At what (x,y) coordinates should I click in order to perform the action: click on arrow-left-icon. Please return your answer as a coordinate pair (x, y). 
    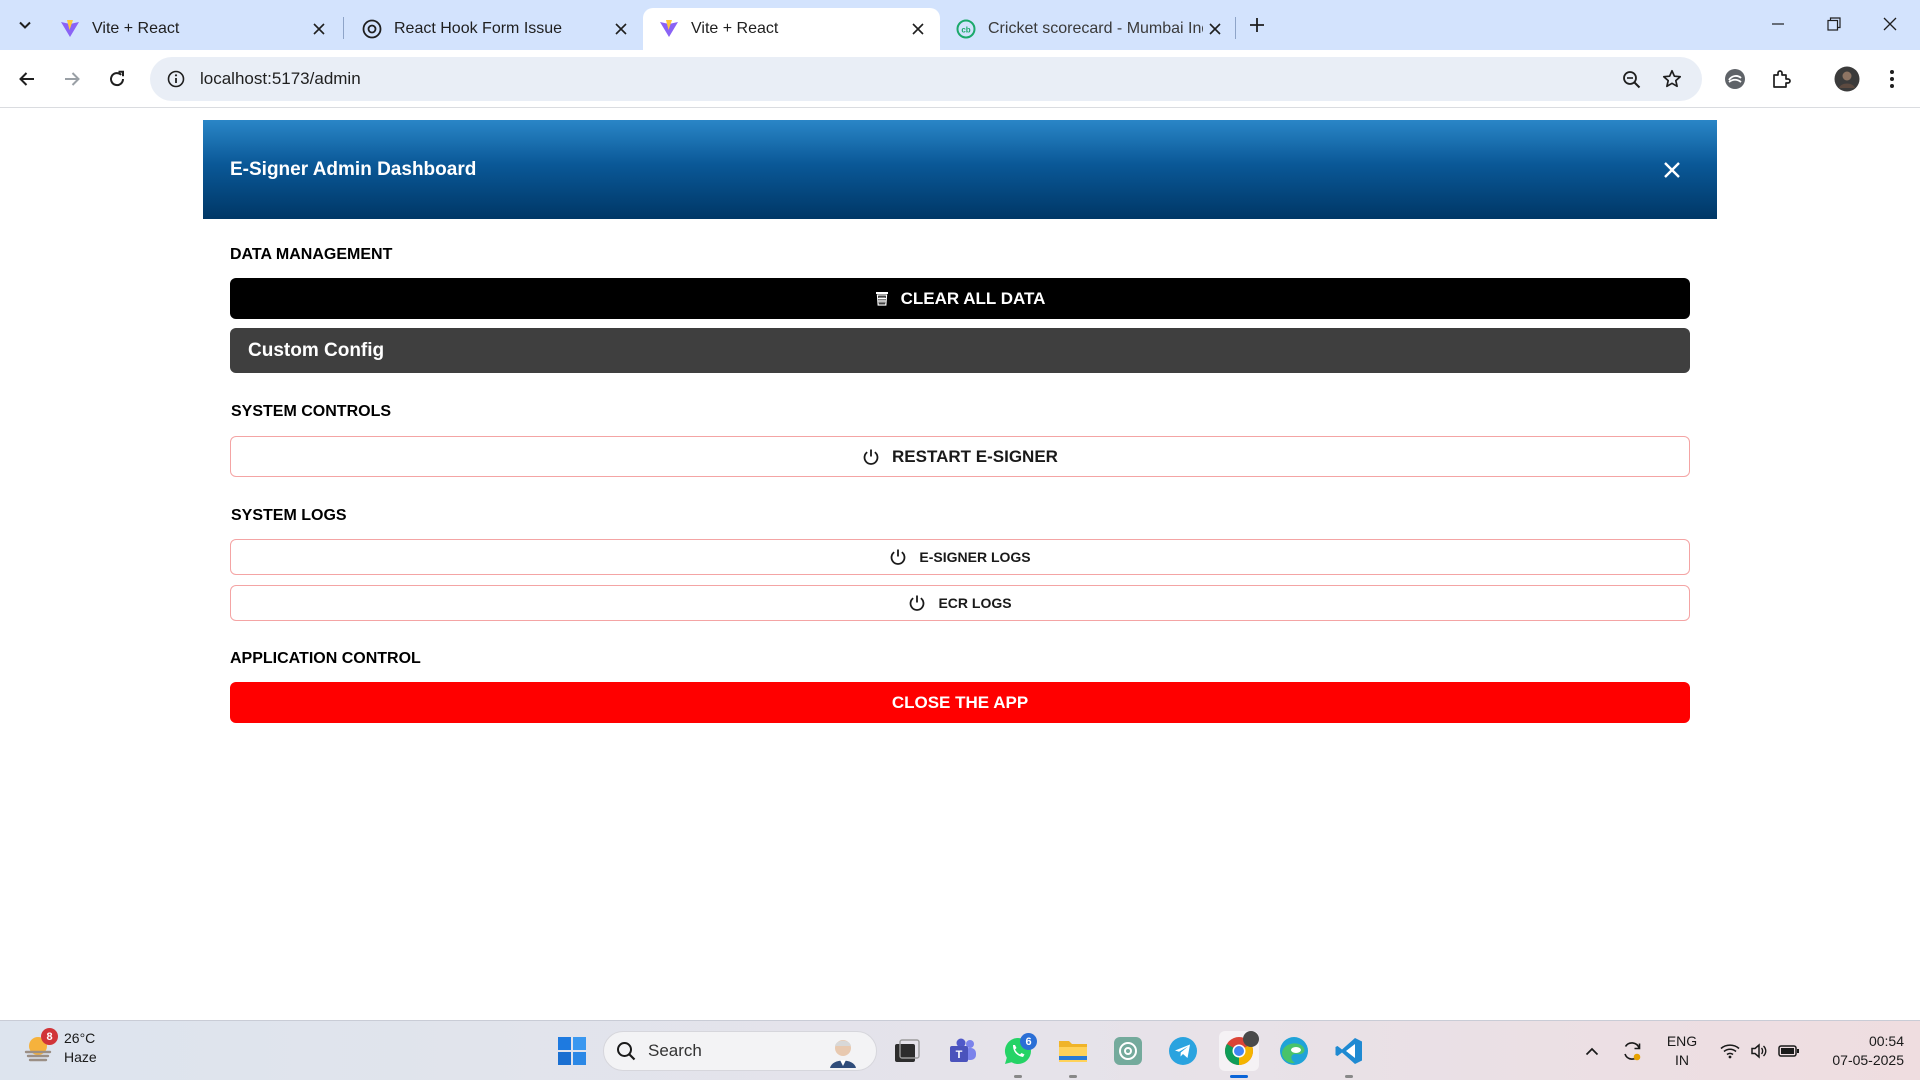
    Looking at the image, I should click on (26, 79).